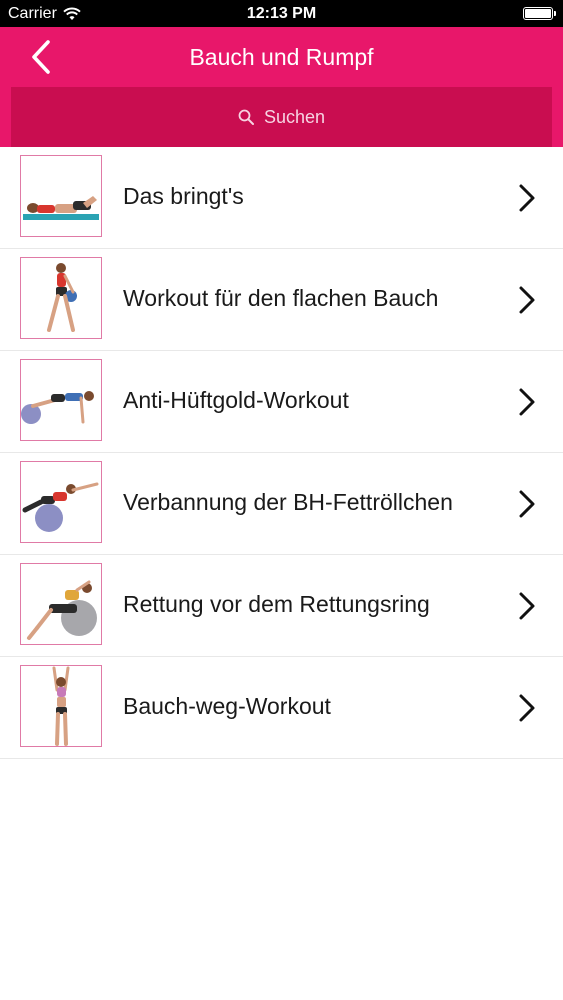  What do you see at coordinates (276, 604) in the screenshot?
I see `list-item-label: Rettung vor dem Rettungsring` at bounding box center [276, 604].